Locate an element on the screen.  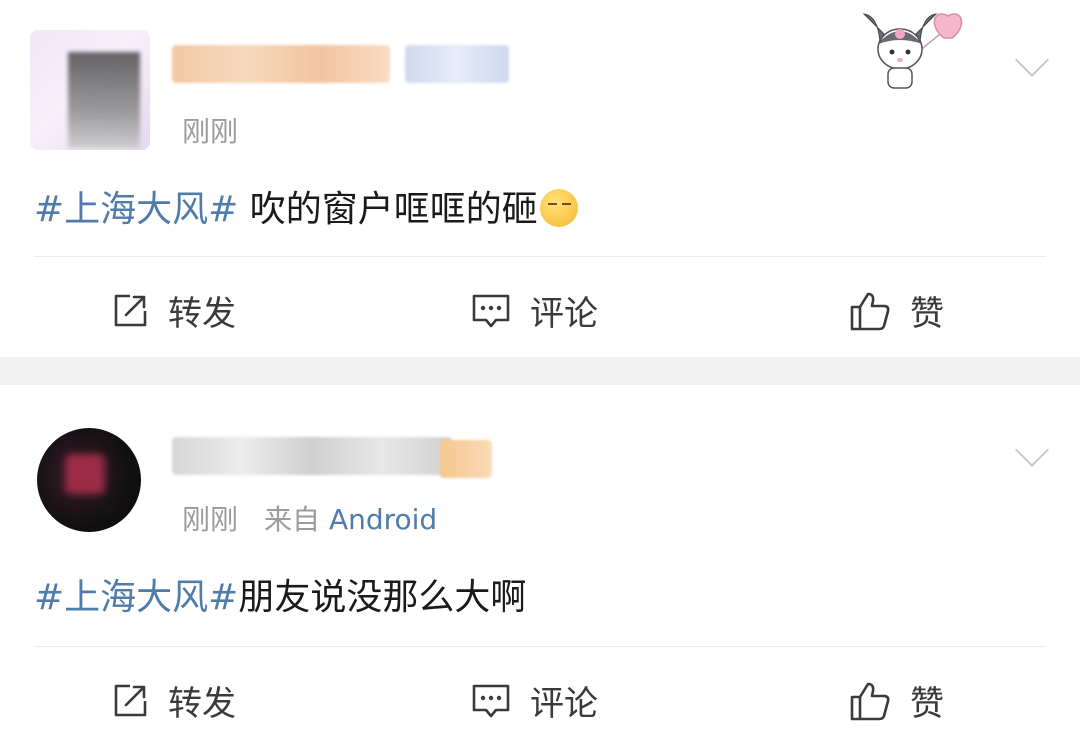
post-meta: 刚刚 来自 Android is located at coordinates (309, 518).